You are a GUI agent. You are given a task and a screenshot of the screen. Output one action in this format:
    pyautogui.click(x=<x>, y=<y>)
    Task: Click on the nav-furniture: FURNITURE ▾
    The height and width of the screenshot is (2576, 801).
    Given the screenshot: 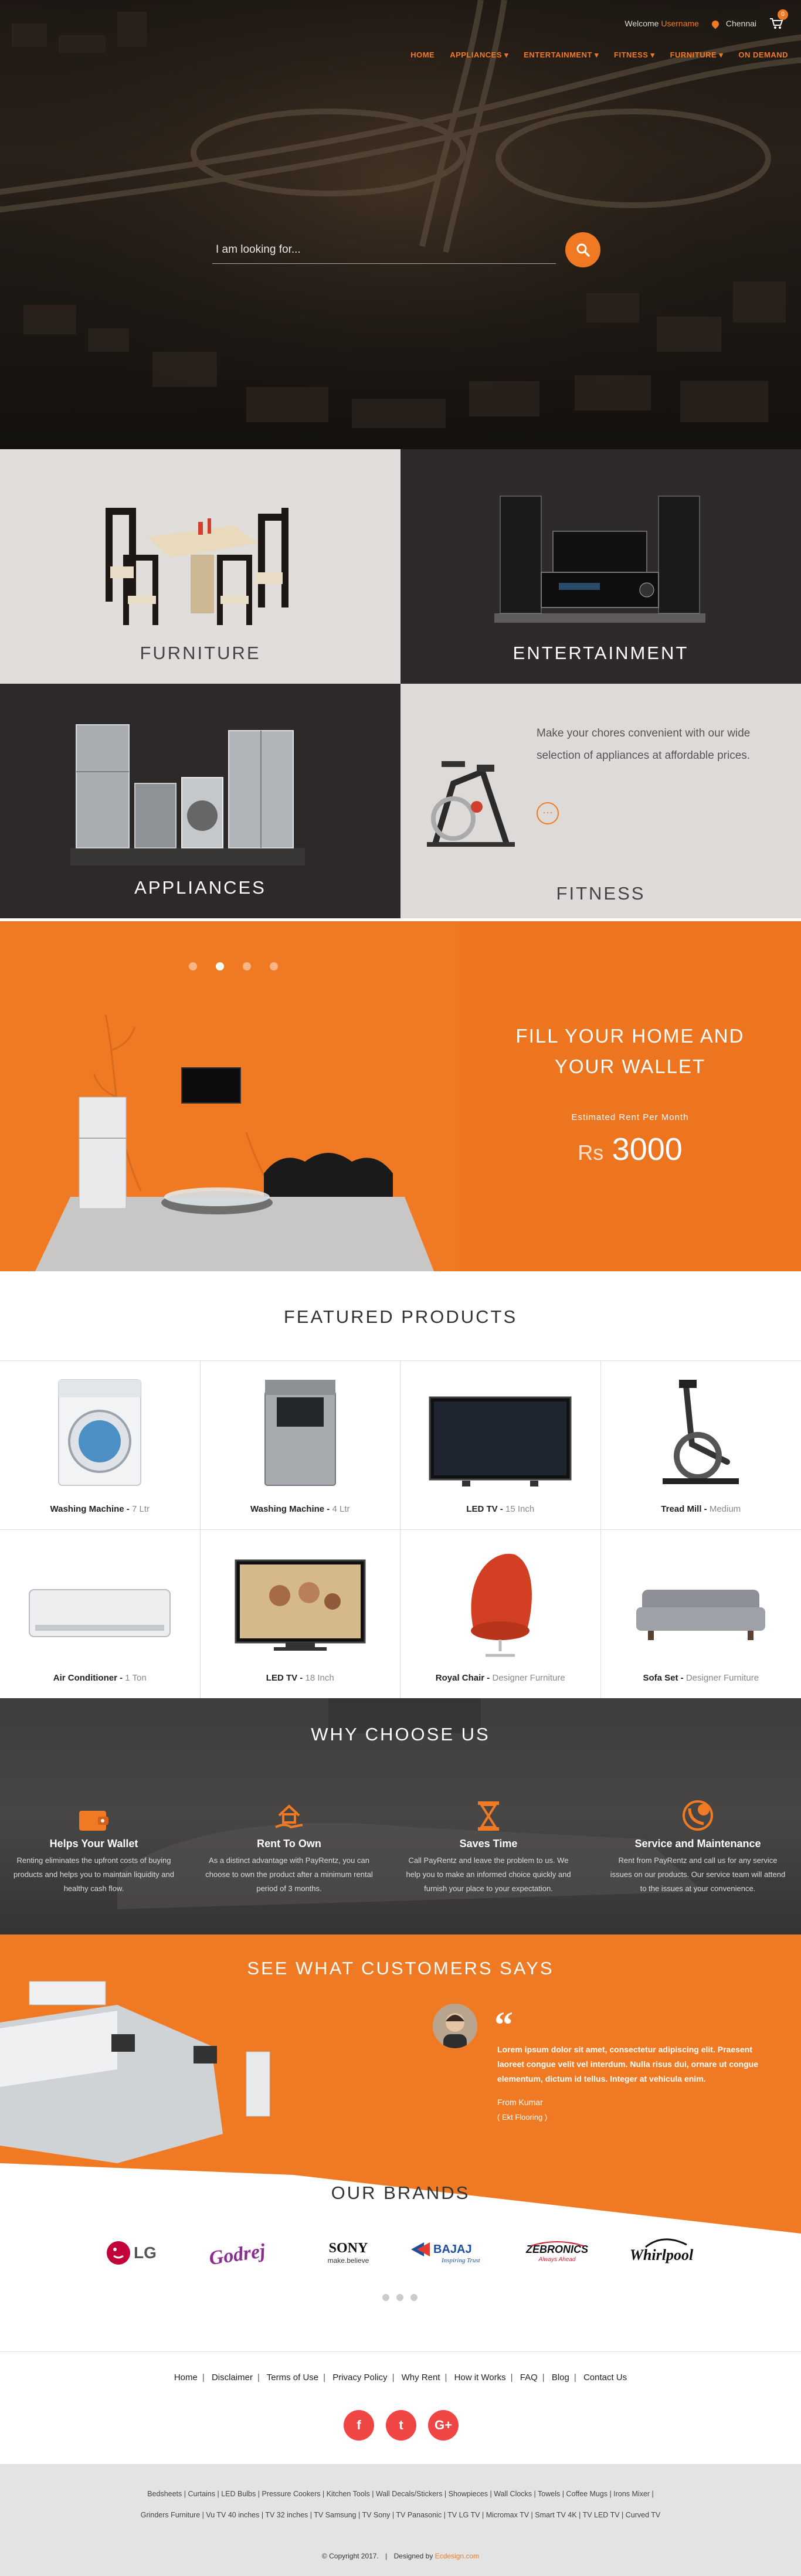 What is the action you would take?
    pyautogui.click(x=697, y=55)
    